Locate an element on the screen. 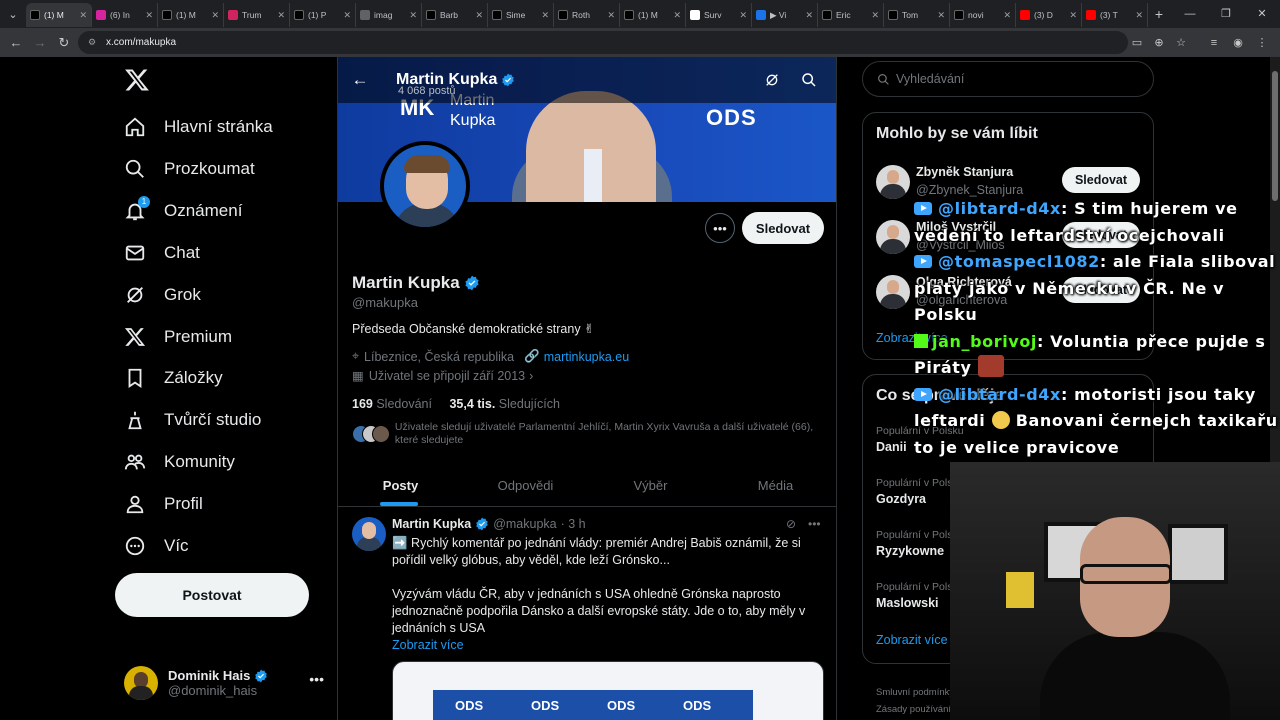 The image size is (1280, 720). forward-icon: → is located at coordinates (40, 42).